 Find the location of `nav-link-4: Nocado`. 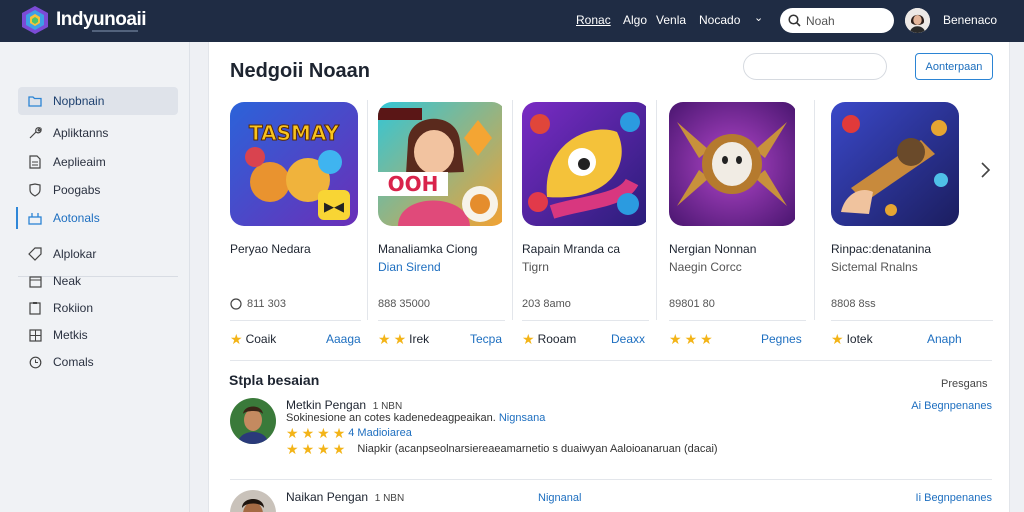

nav-link-4: Nocado is located at coordinates (719, 20).